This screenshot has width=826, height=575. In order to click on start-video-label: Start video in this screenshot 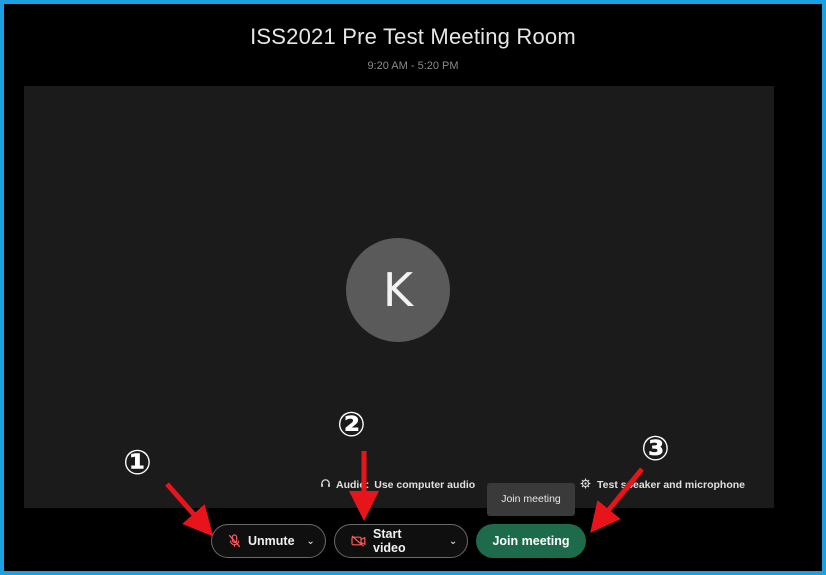, I will do `click(389, 541)`.